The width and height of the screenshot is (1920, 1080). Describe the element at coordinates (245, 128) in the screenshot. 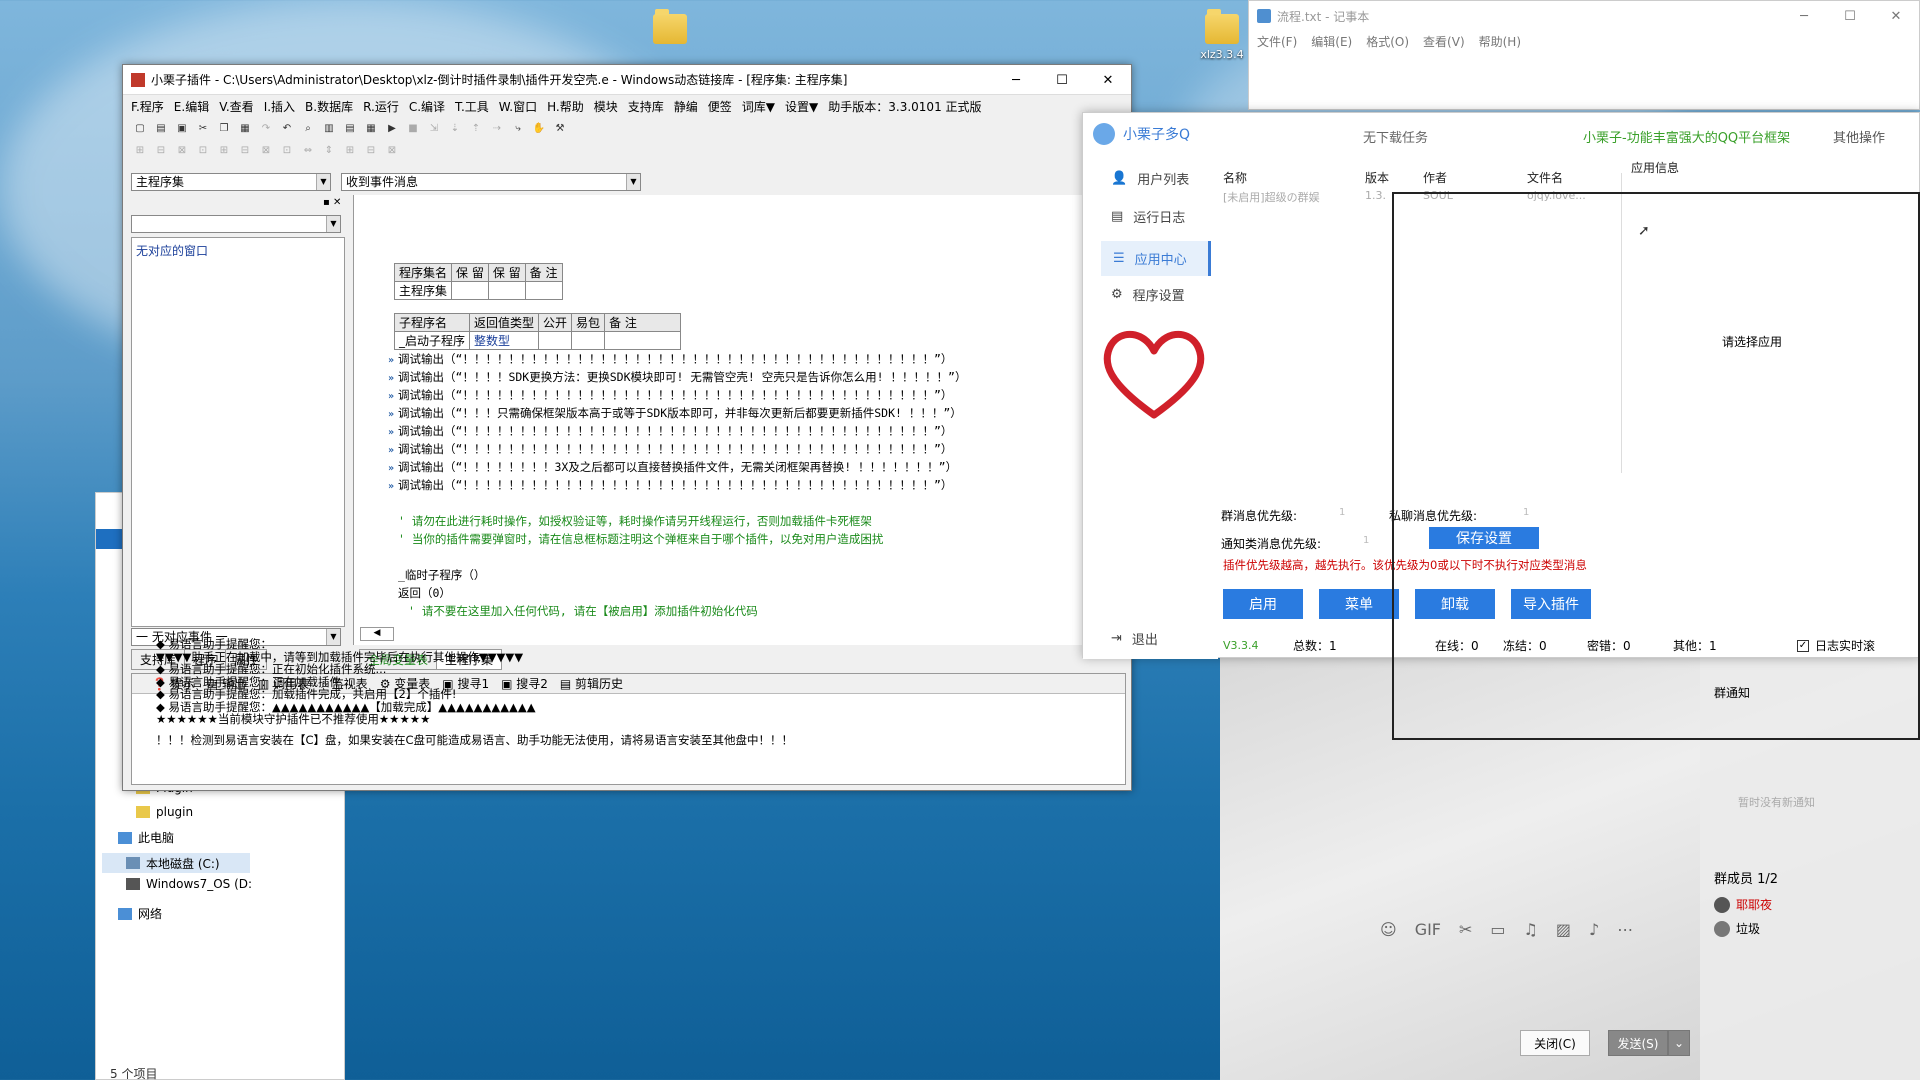

I see `paste-icon: ▦` at that location.